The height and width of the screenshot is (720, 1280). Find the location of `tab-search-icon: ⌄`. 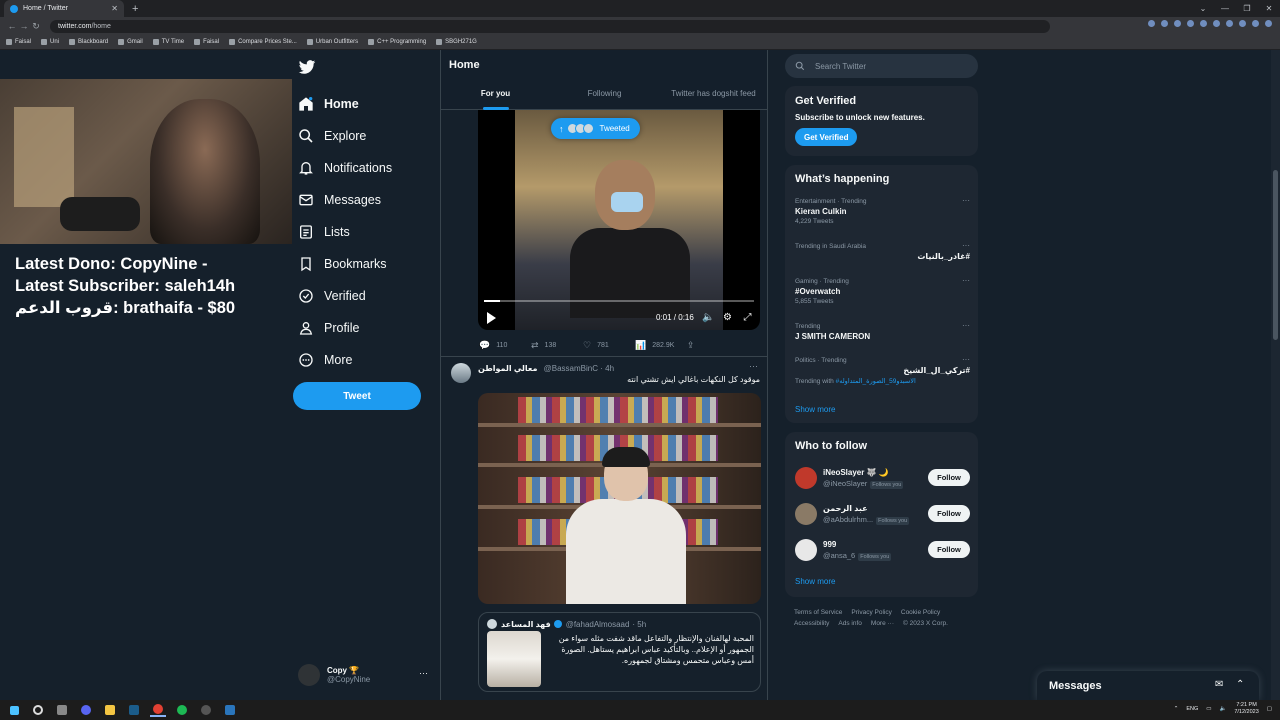

tab-search-icon: ⌄ is located at coordinates (1203, 8).